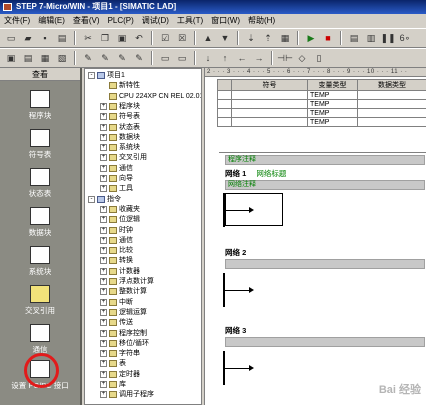  Describe the element at coordinates (190, 20) in the screenshot. I see `menu-tools: 工具(T)` at that location.